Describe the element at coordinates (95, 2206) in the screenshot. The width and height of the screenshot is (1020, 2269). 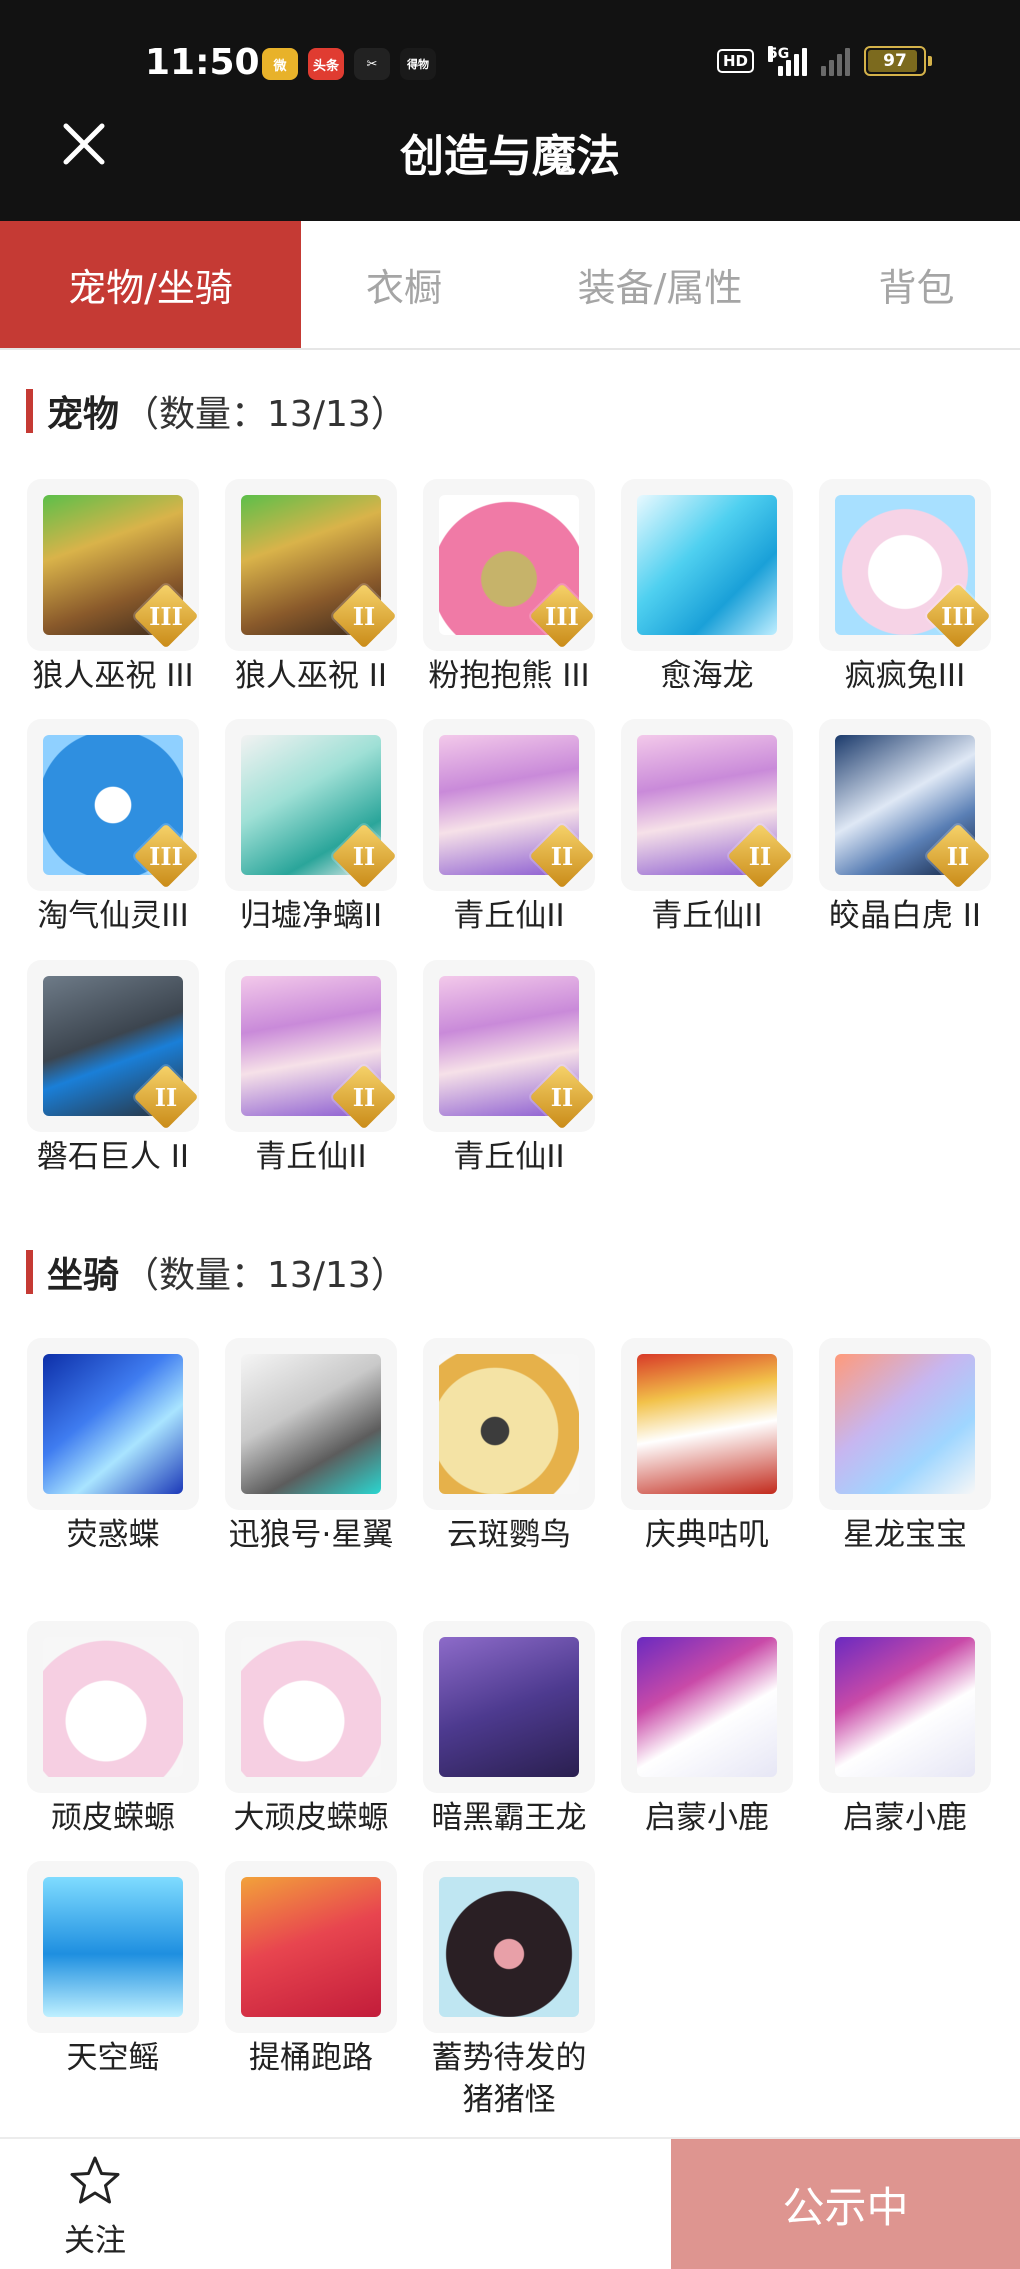
I see `follow-button: 关注` at that location.